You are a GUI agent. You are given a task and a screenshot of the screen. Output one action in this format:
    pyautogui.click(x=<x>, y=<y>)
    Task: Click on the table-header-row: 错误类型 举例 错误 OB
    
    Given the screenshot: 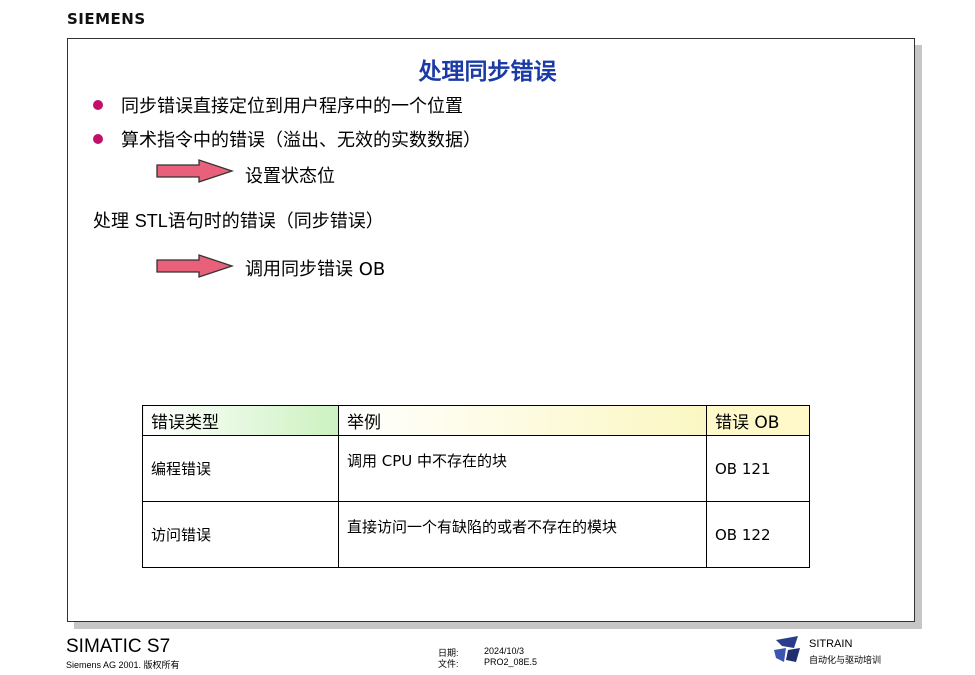 What is the action you would take?
    pyautogui.click(x=476, y=420)
    